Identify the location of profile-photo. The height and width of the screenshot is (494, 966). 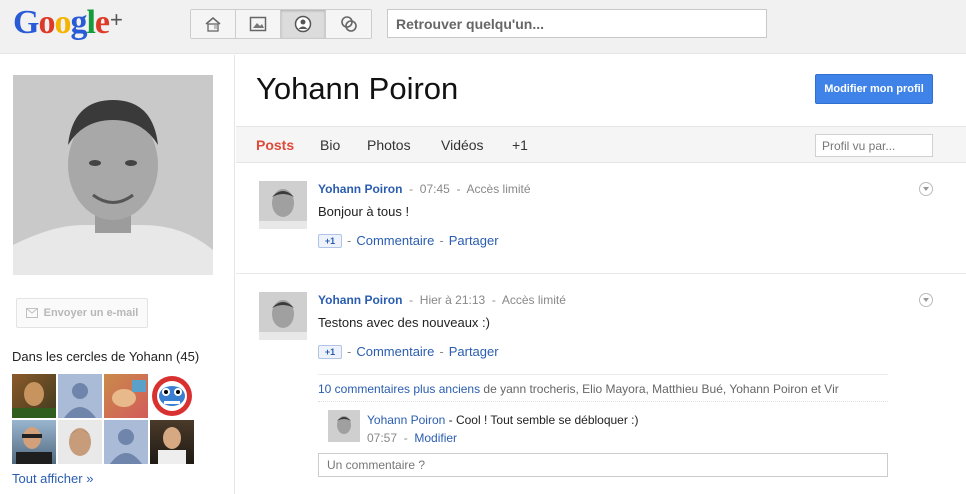
(113, 175).